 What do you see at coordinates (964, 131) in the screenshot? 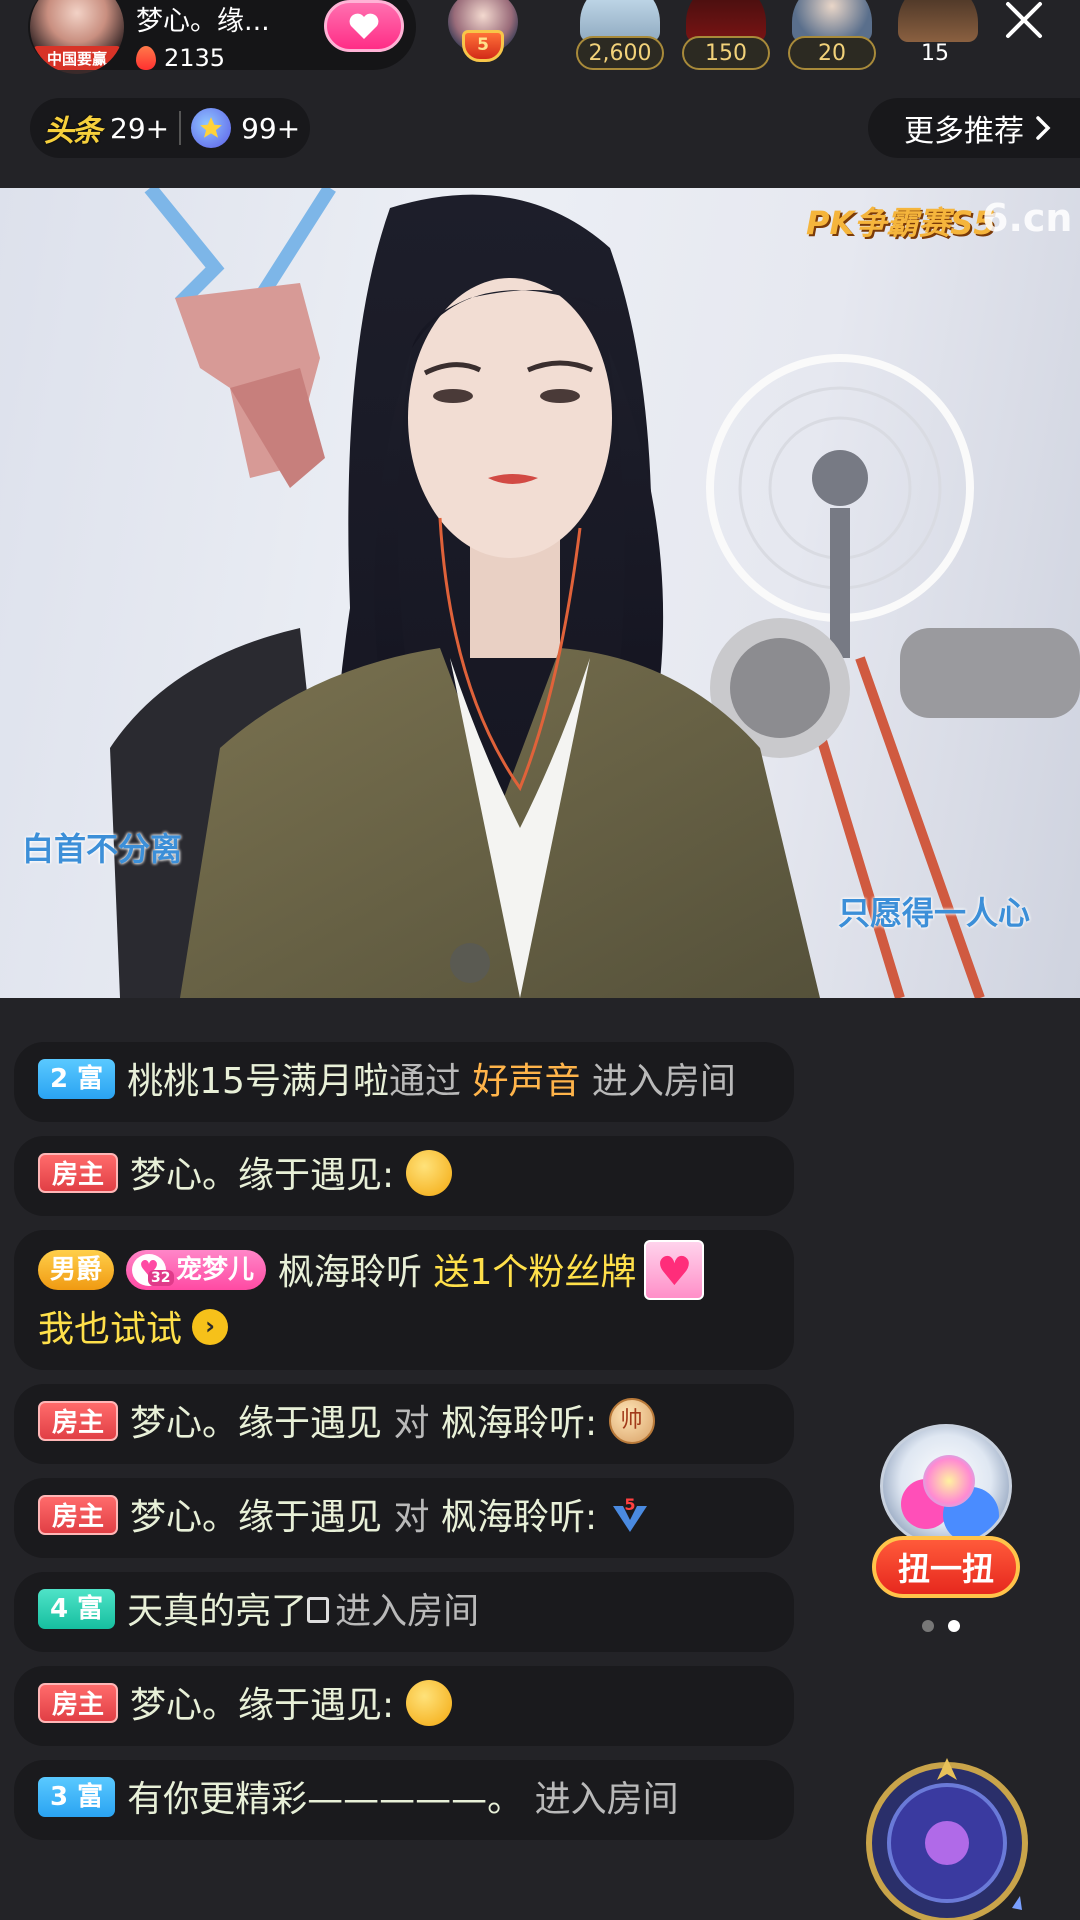
I see `more-recommend-label: 更多推荐` at bounding box center [964, 131].